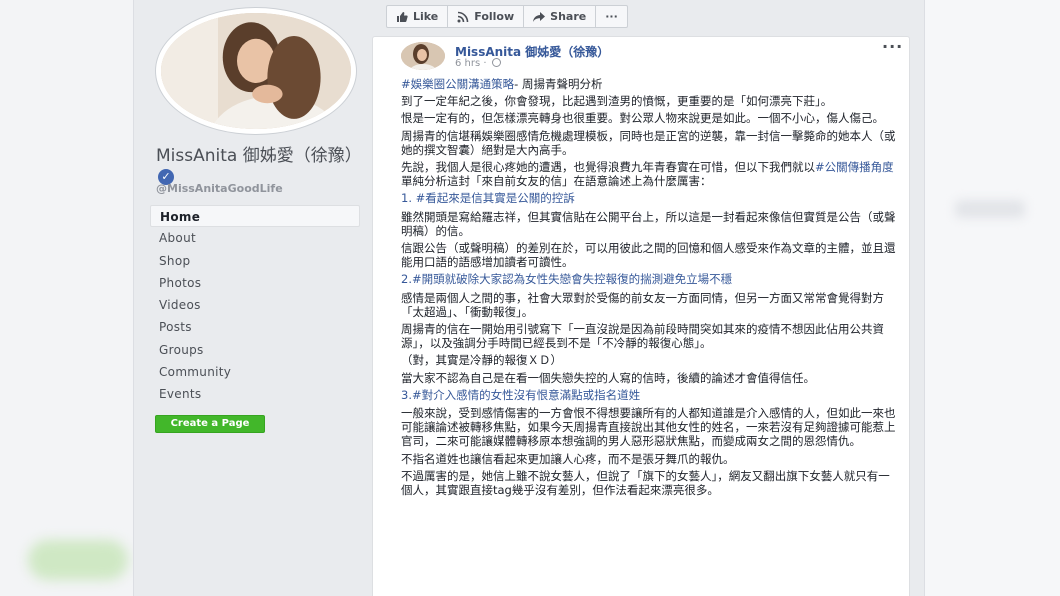 The image size is (1060, 596). I want to click on profile-photo-image, so click(256, 71).